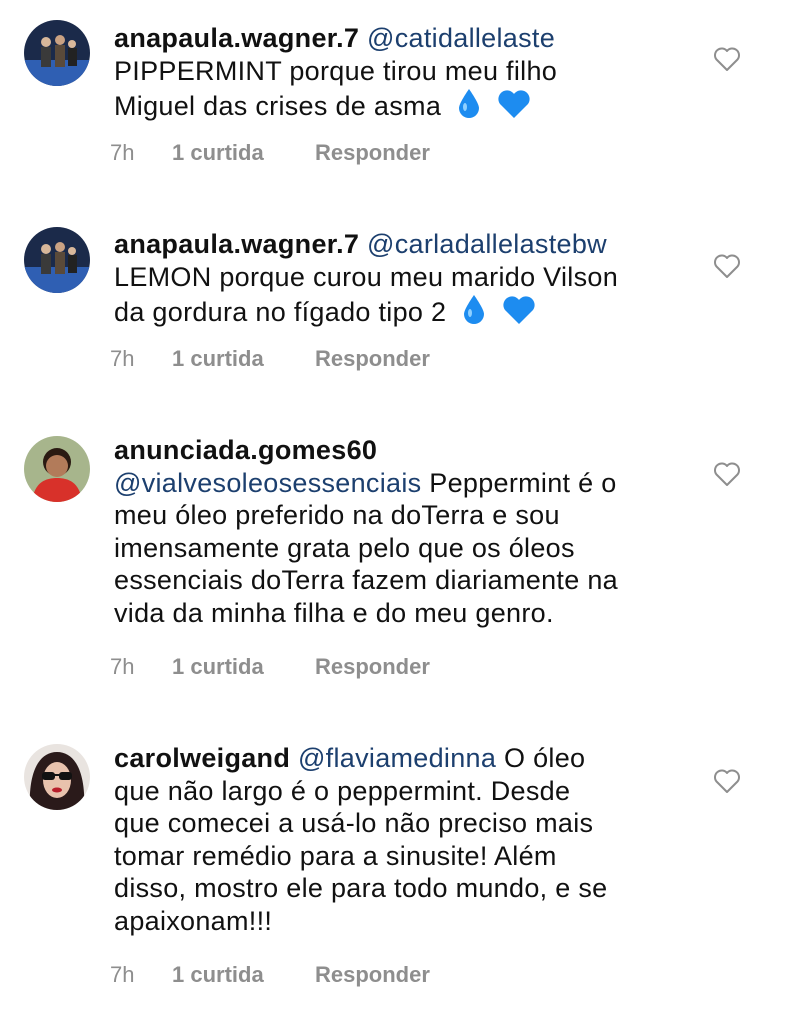  Describe the element at coordinates (202, 758) in the screenshot. I see `comment-username: carolweigand` at that location.